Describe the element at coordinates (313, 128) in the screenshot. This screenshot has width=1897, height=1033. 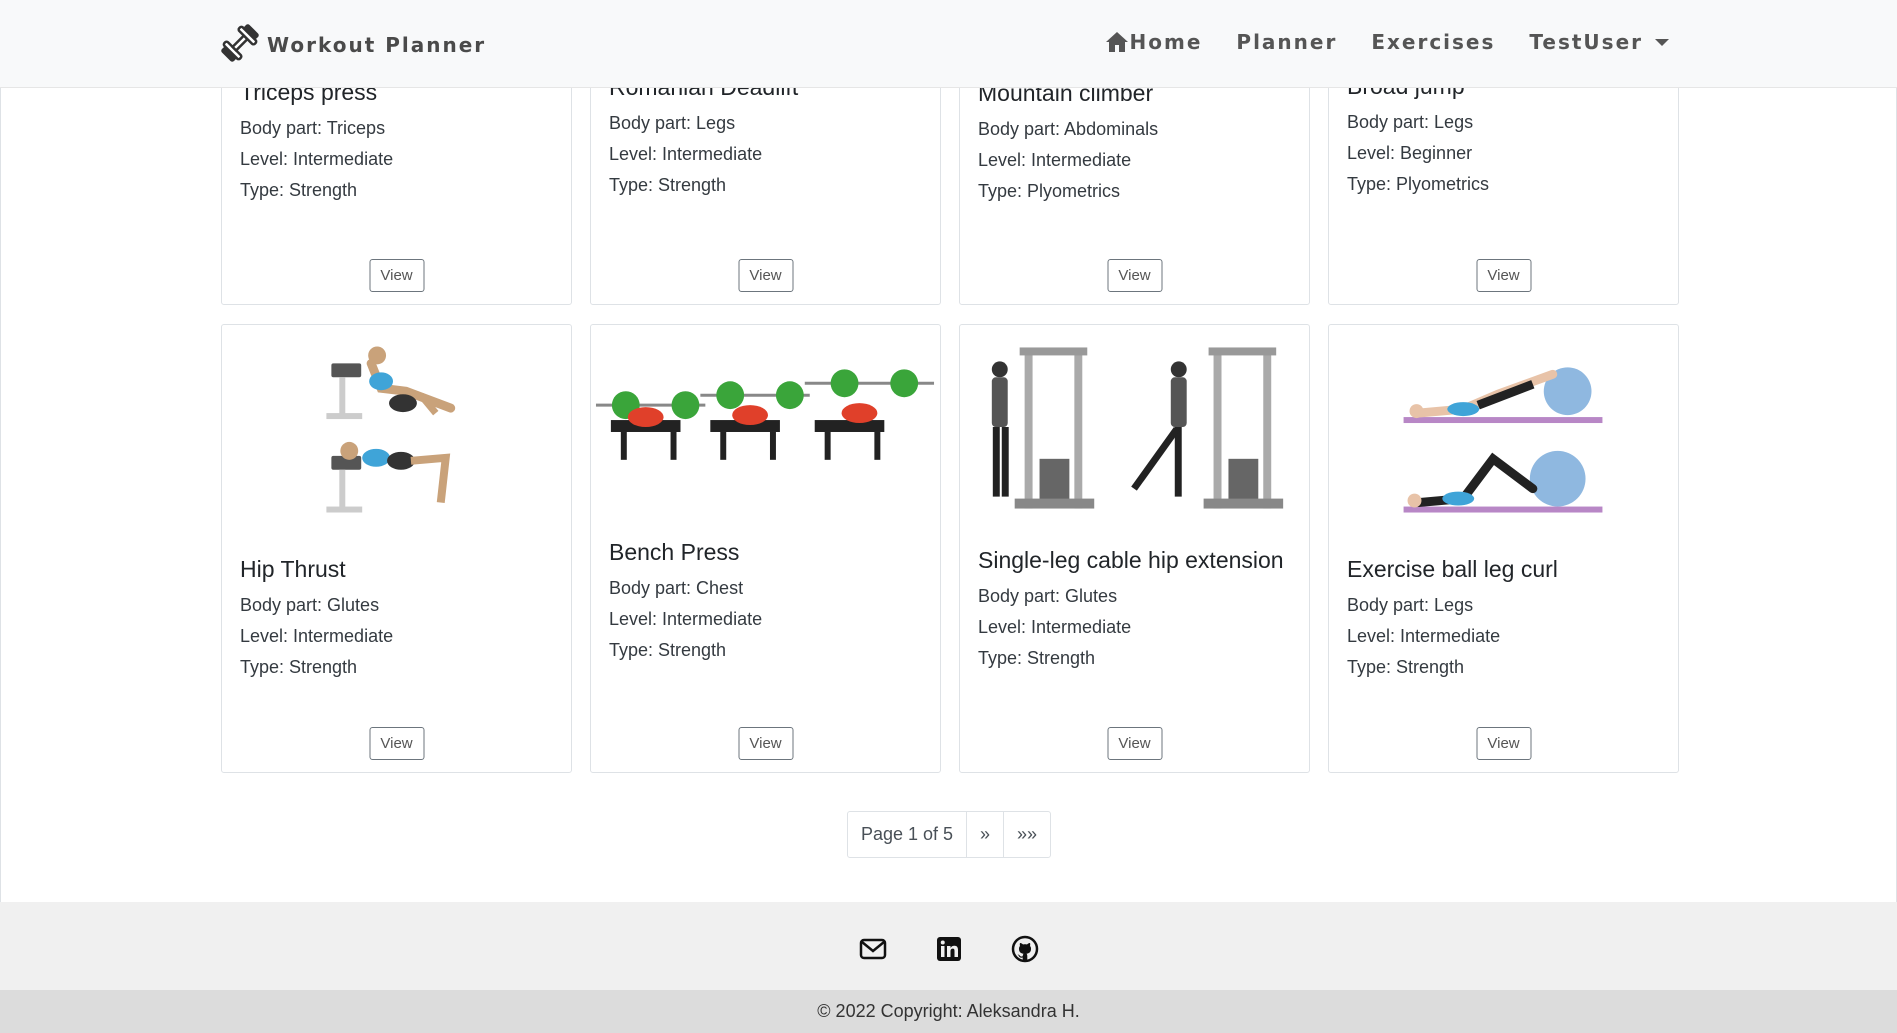
I see `card-body-part: Body part: Triceps` at that location.